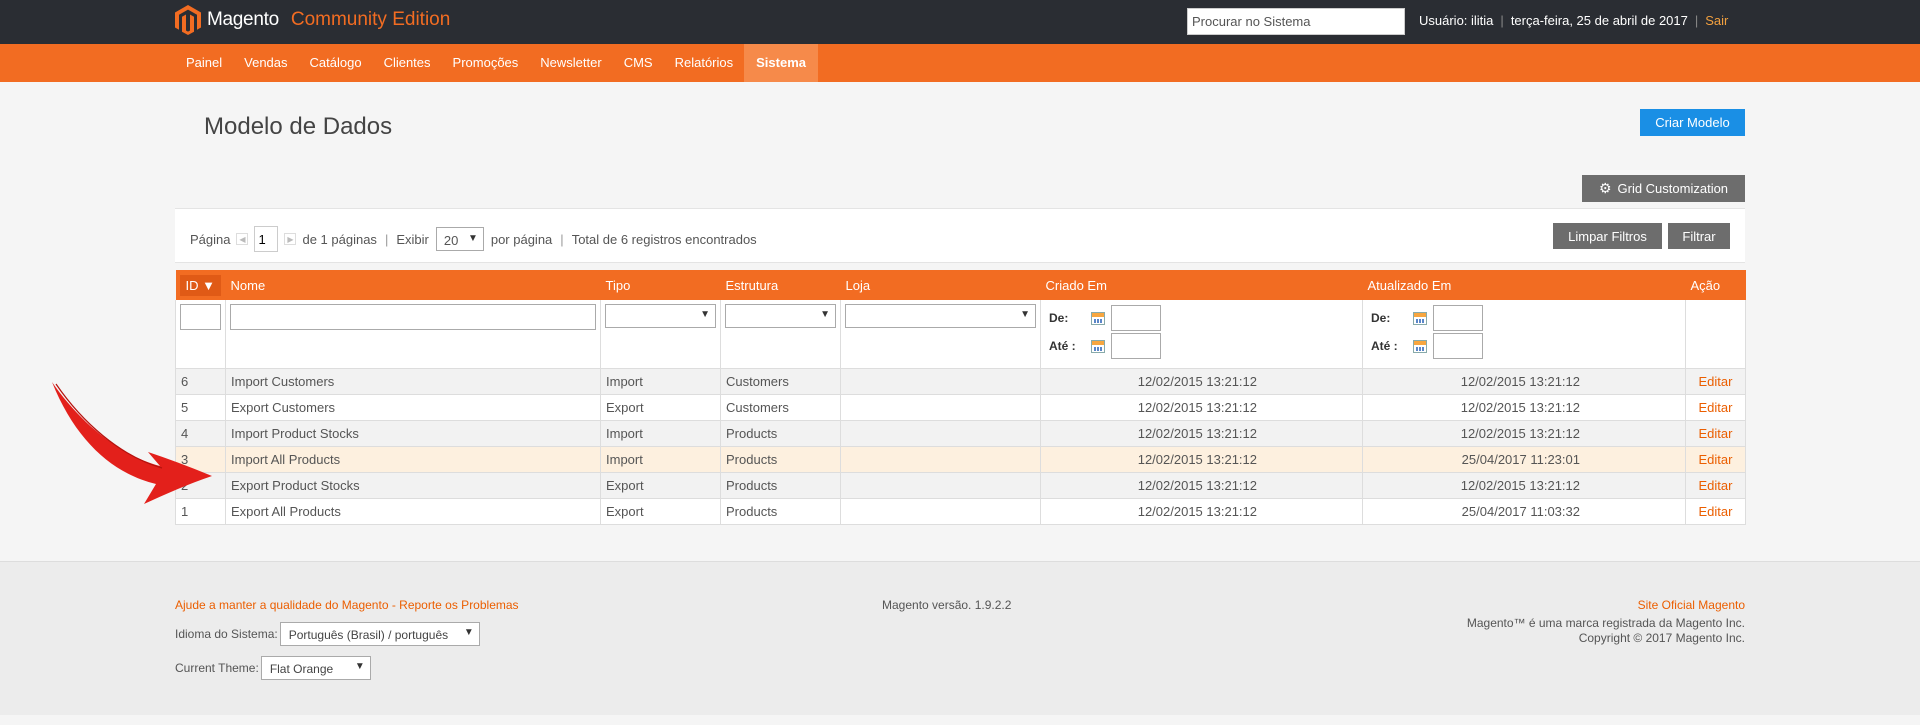 This screenshot has width=1920, height=725. What do you see at coordinates (407, 63) in the screenshot?
I see `nav-customers: Clientes` at bounding box center [407, 63].